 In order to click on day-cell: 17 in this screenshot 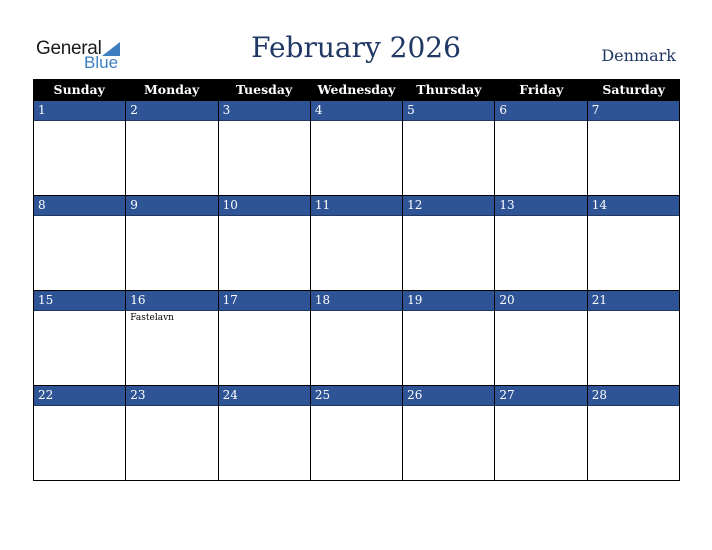, I will do `click(263, 338)`.